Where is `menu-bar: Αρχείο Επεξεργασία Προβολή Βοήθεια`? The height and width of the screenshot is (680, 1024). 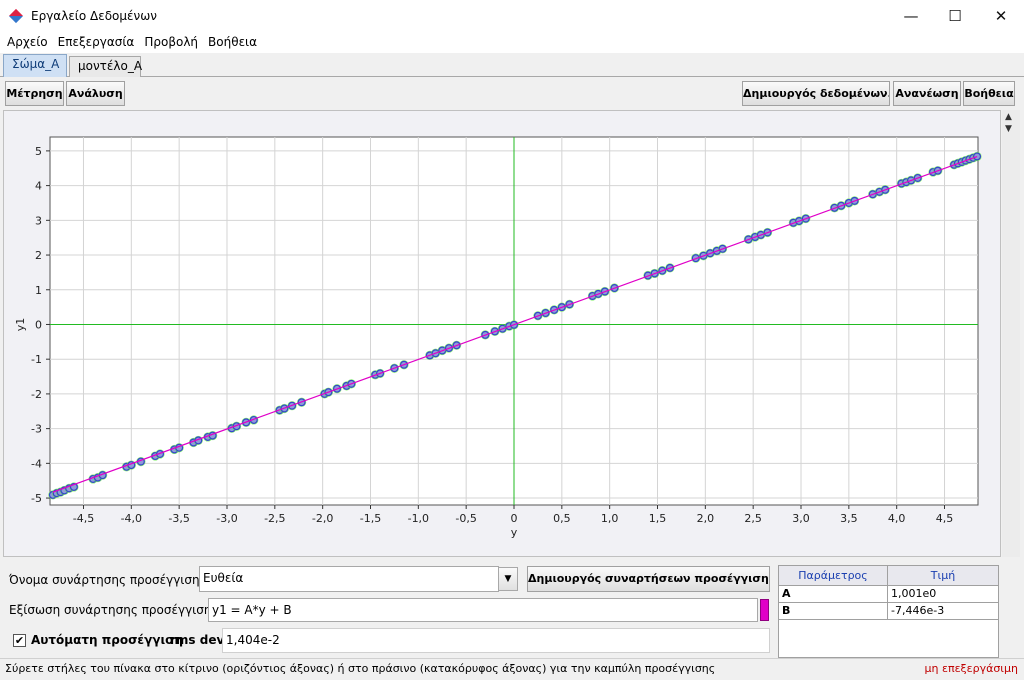 menu-bar: Αρχείο Επεξεργασία Προβολή Βοήθεια is located at coordinates (512, 42).